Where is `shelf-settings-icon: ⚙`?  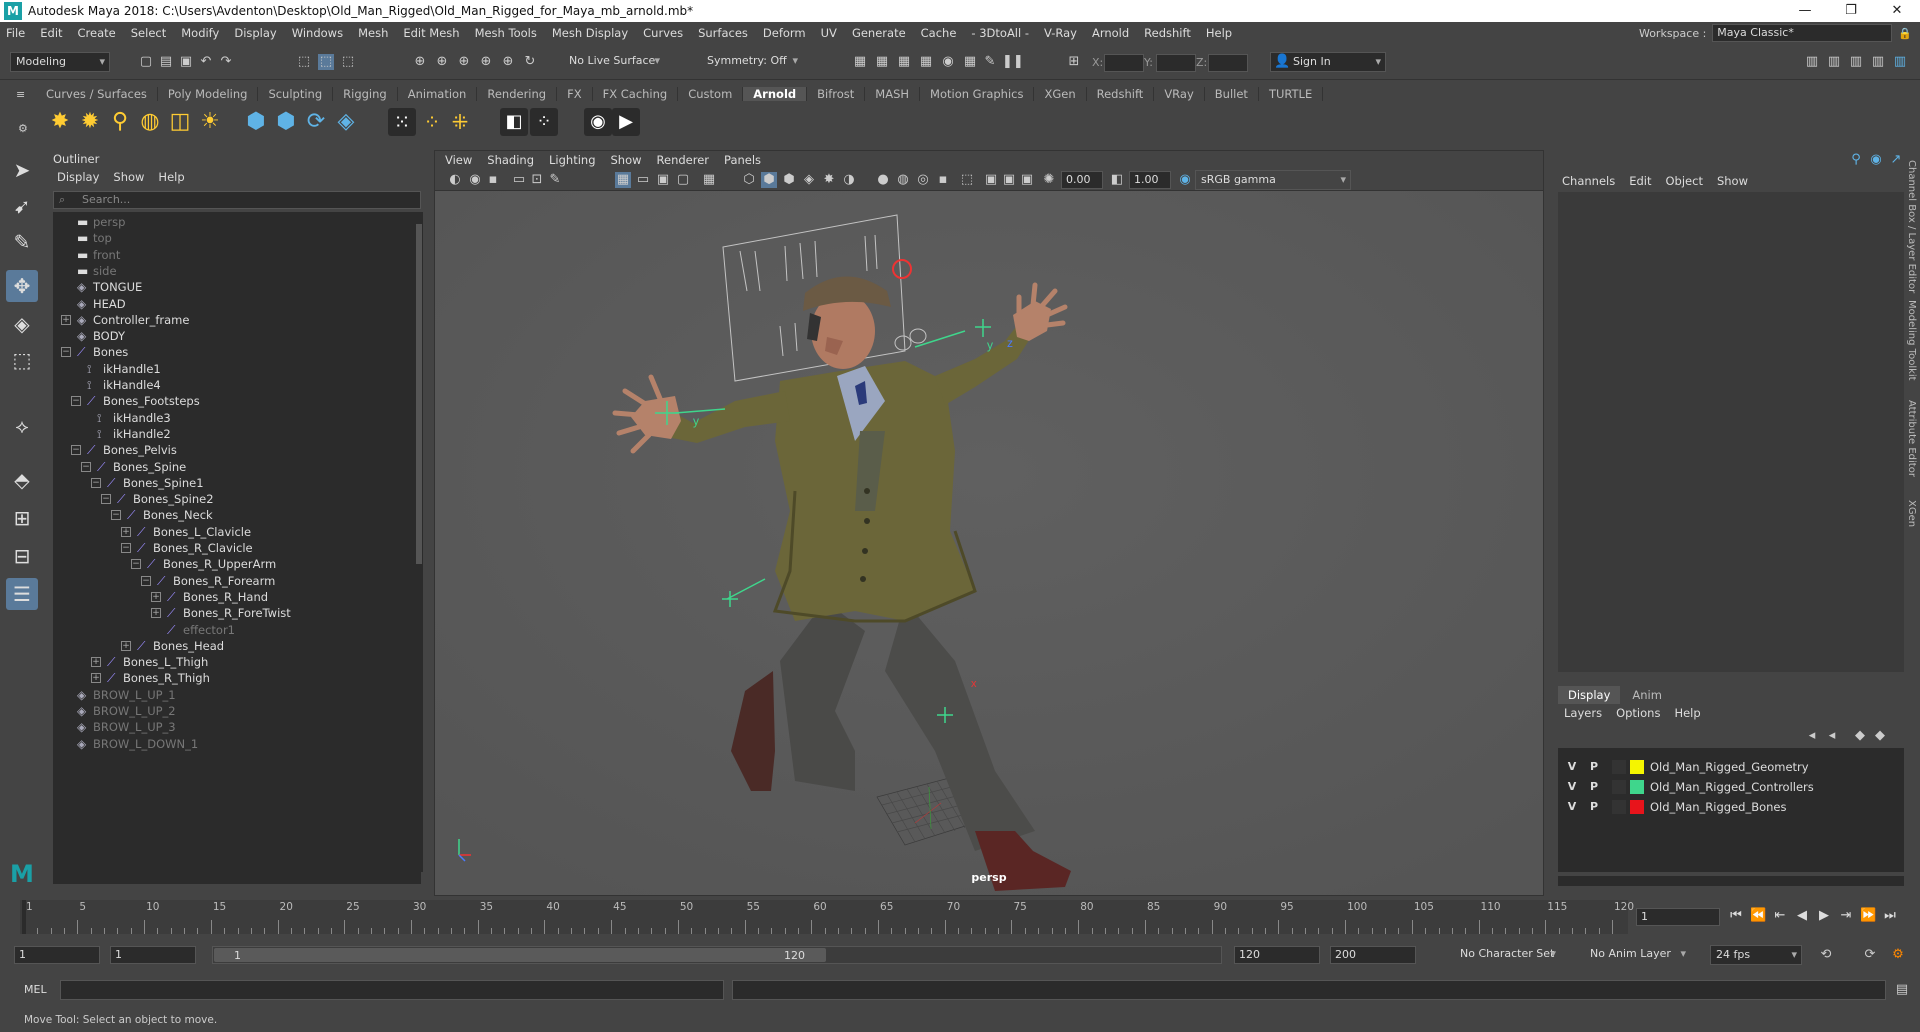 shelf-settings-icon: ⚙ is located at coordinates (23, 128).